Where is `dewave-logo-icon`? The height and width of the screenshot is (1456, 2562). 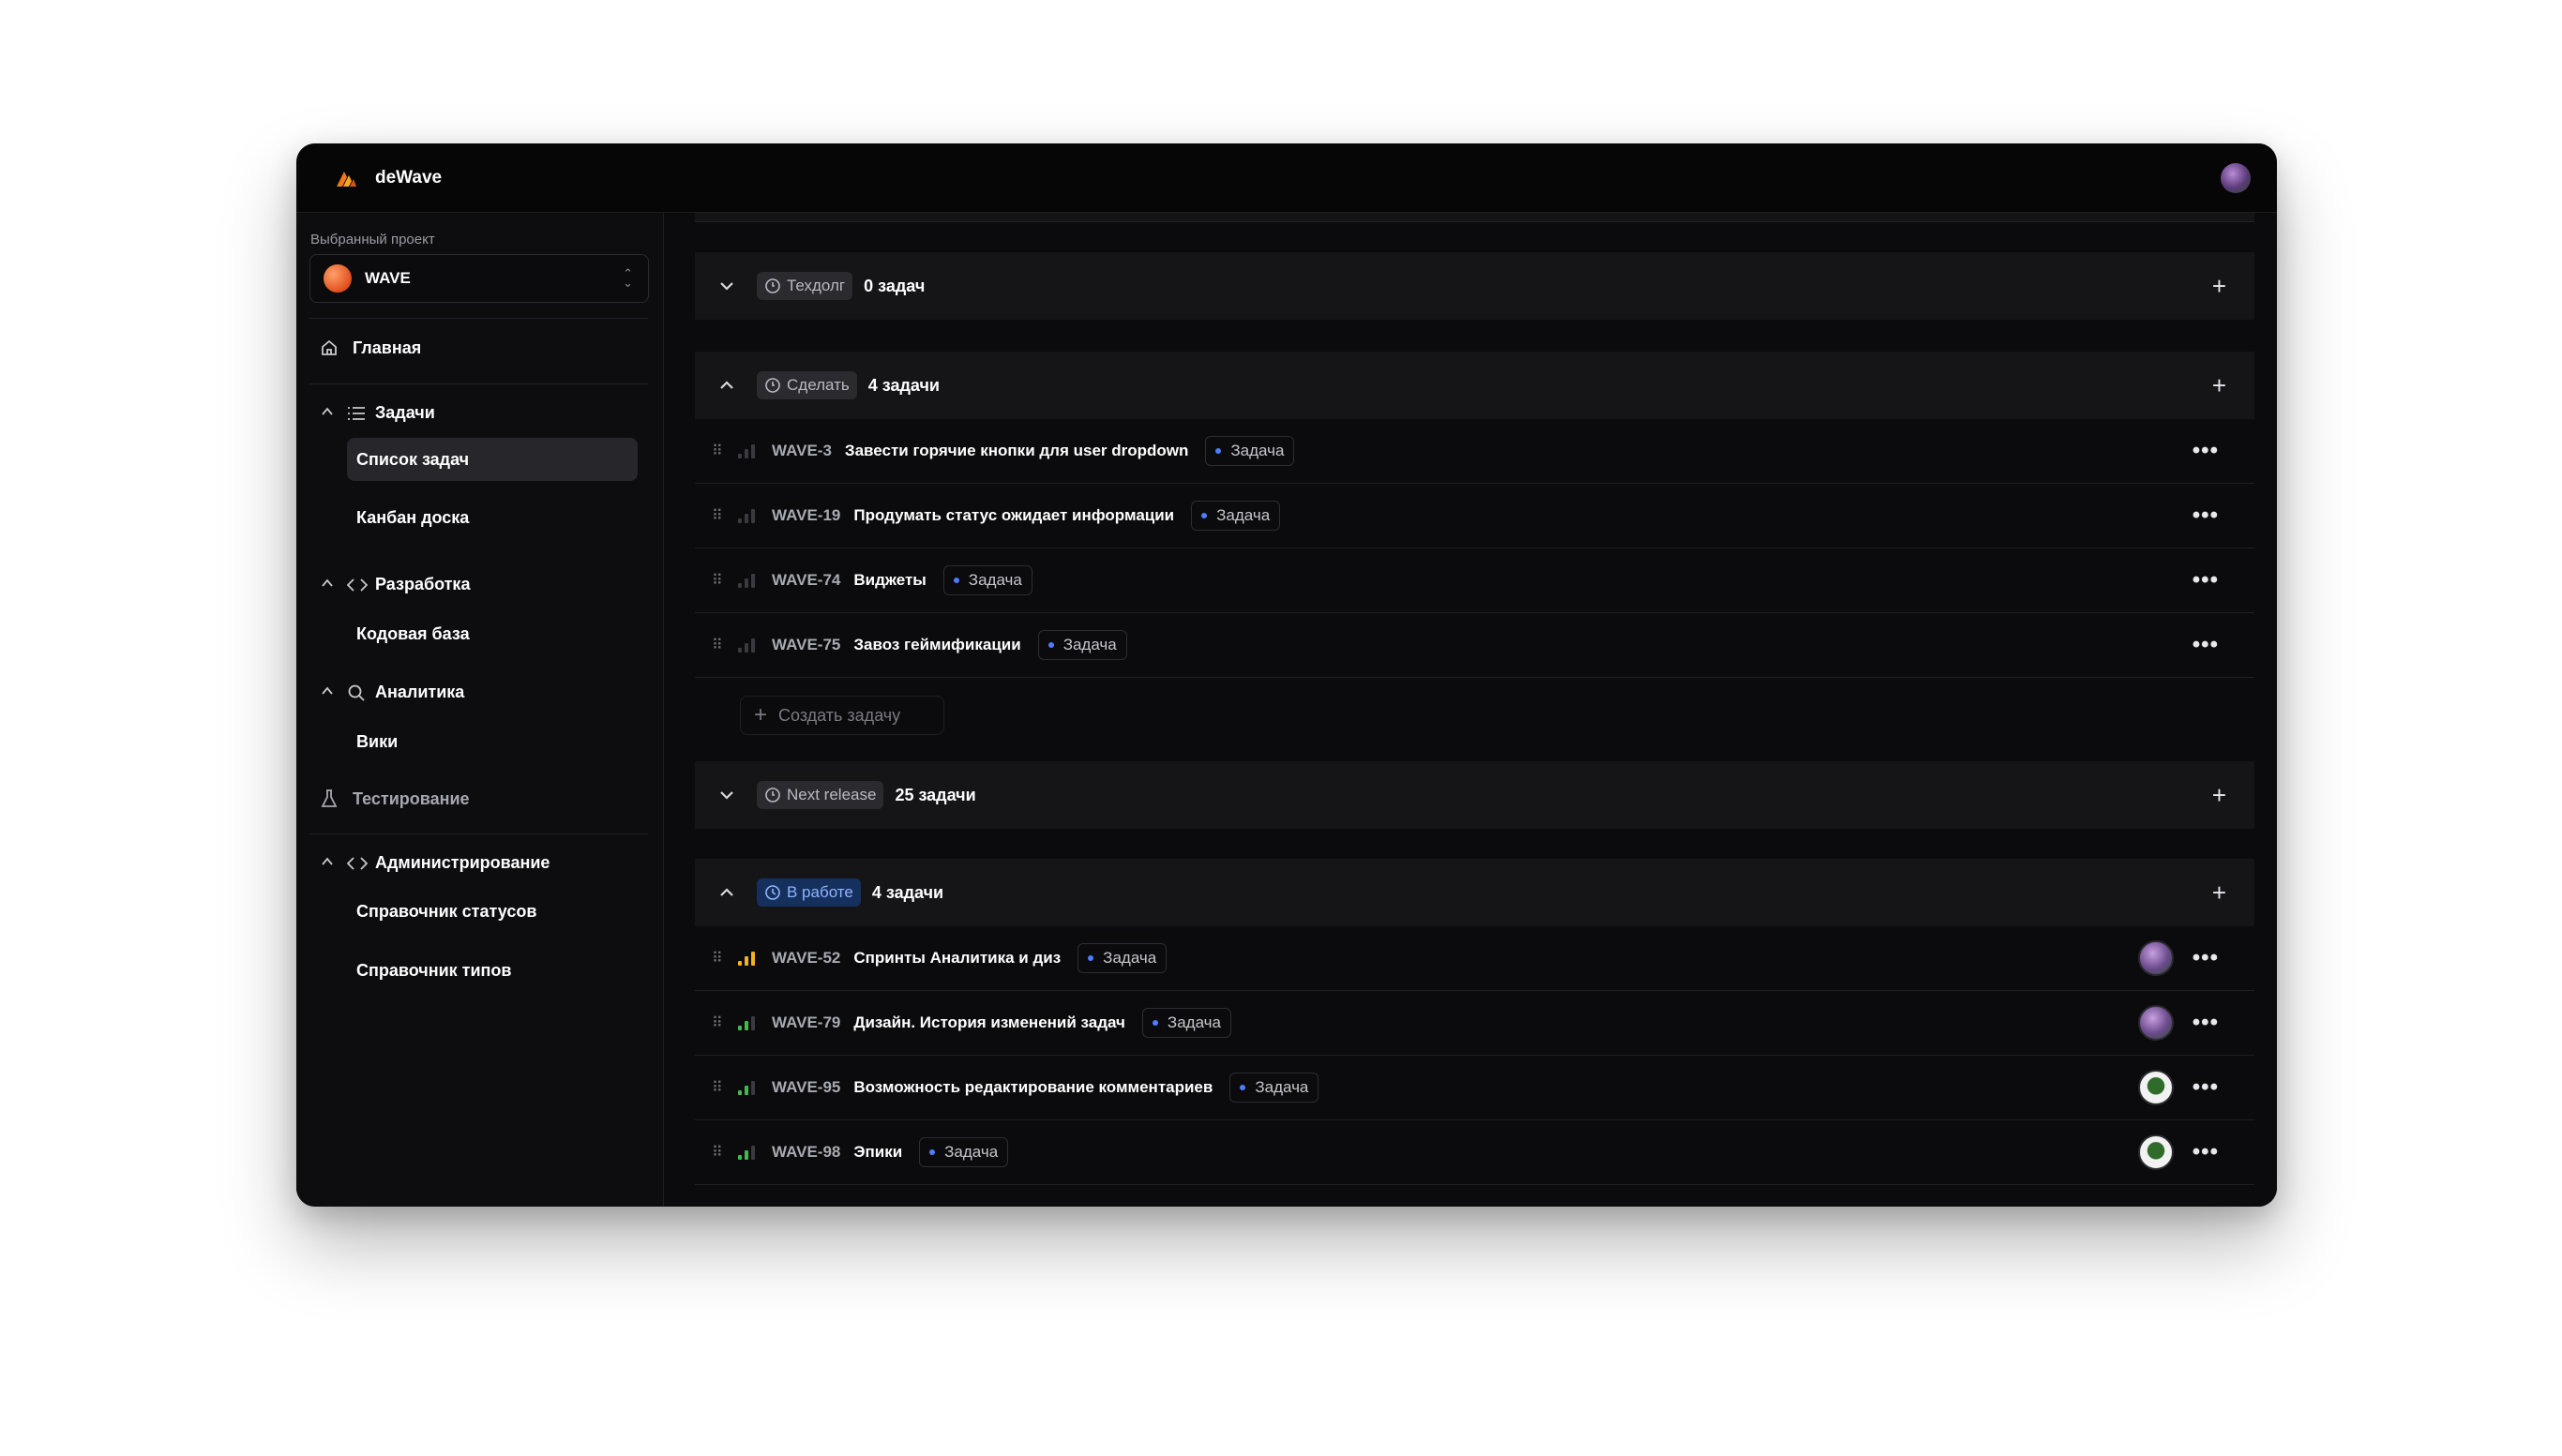 dewave-logo-icon is located at coordinates (346, 178).